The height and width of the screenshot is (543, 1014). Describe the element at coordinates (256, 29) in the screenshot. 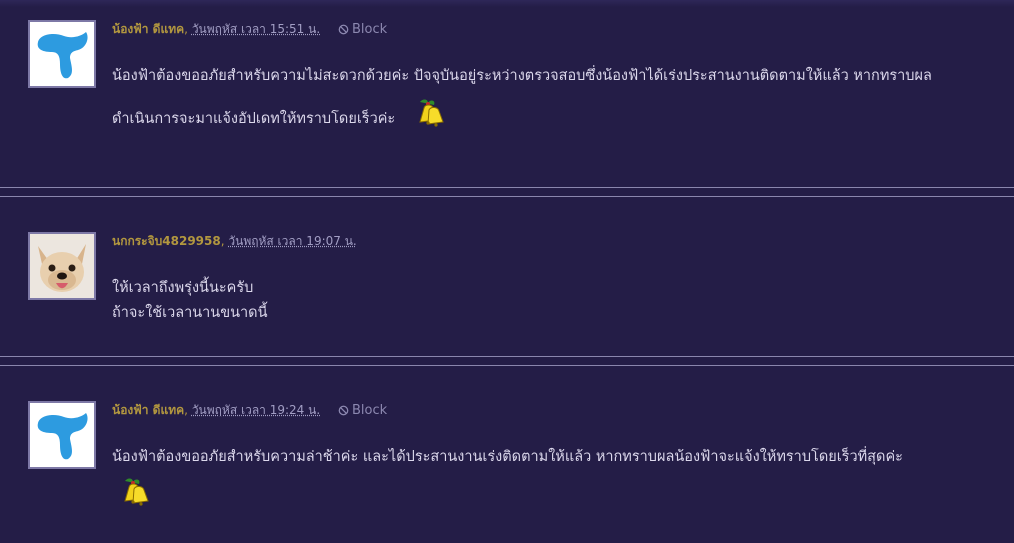

I see `post-date: วันพฤหัส เวลา 15:51 น.` at that location.